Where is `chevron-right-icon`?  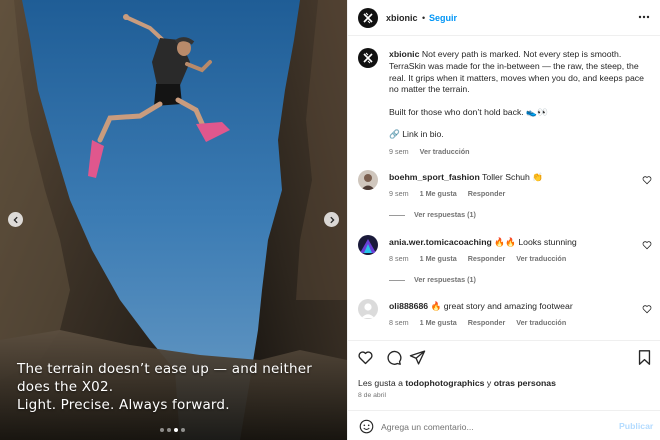
chevron-right-icon is located at coordinates (332, 219).